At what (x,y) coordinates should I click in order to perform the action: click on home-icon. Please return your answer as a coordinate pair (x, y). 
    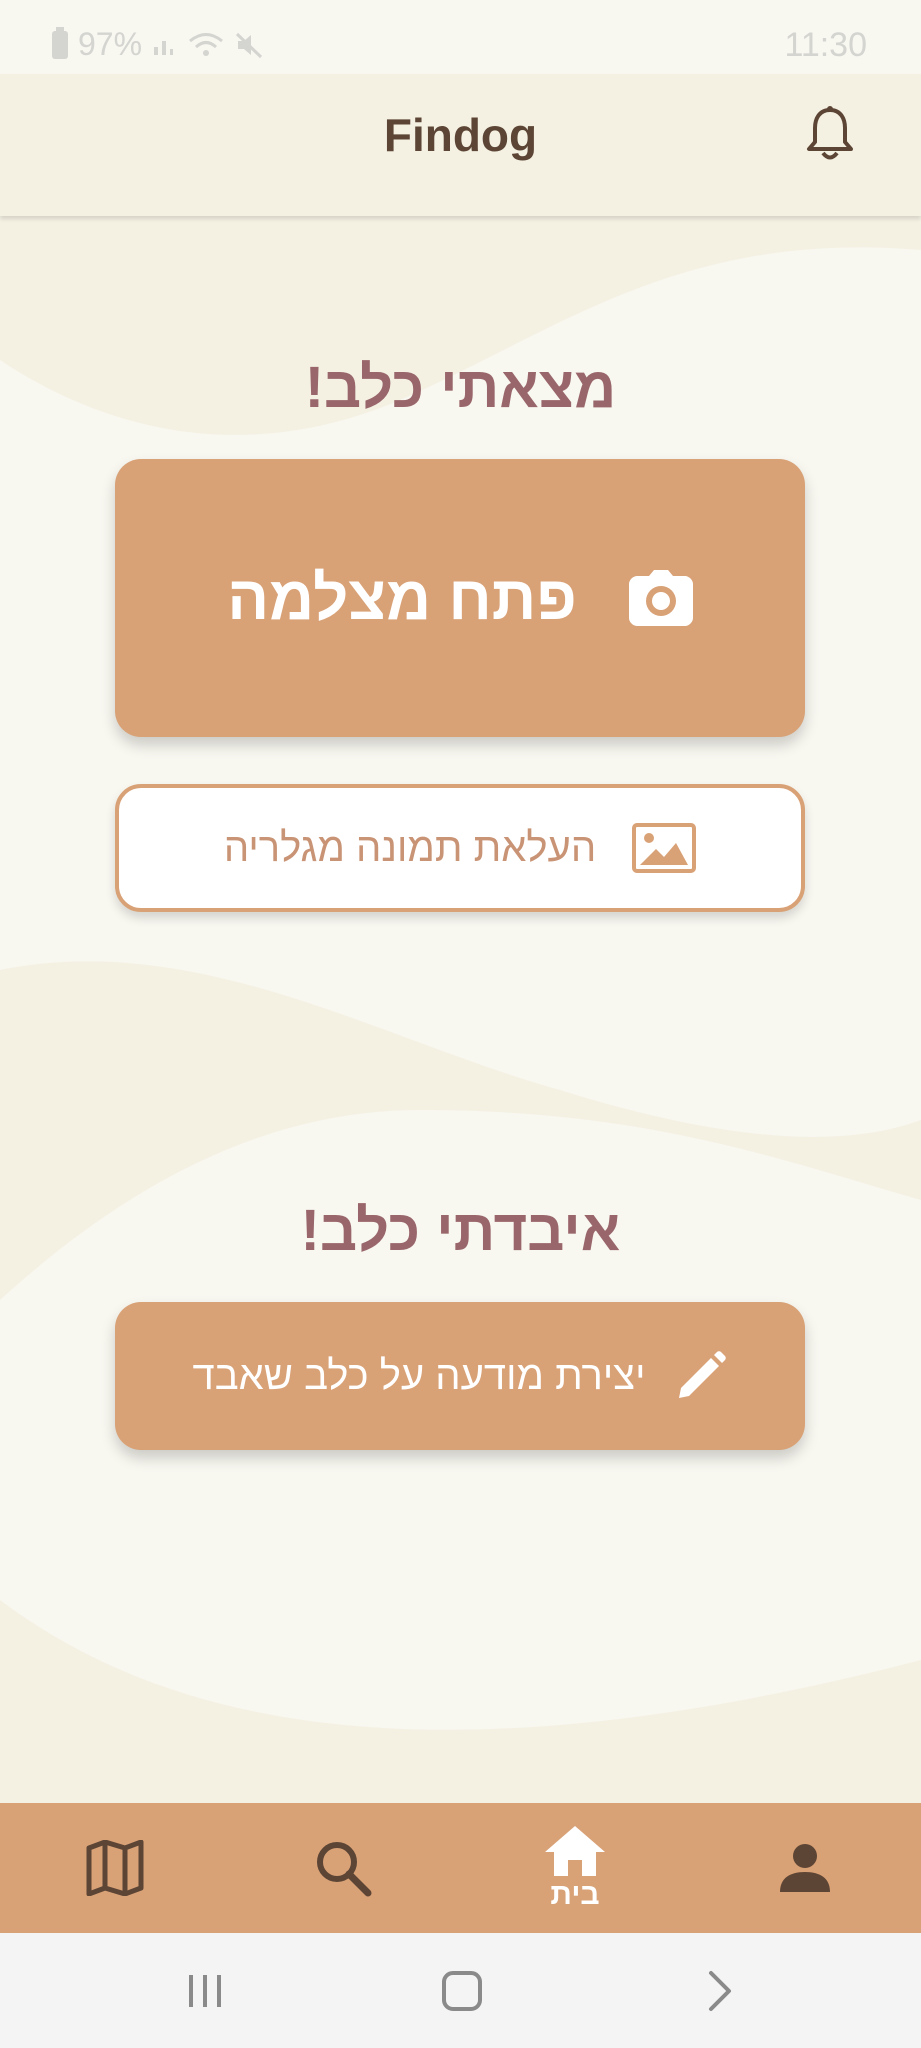
    Looking at the image, I should click on (575, 1851).